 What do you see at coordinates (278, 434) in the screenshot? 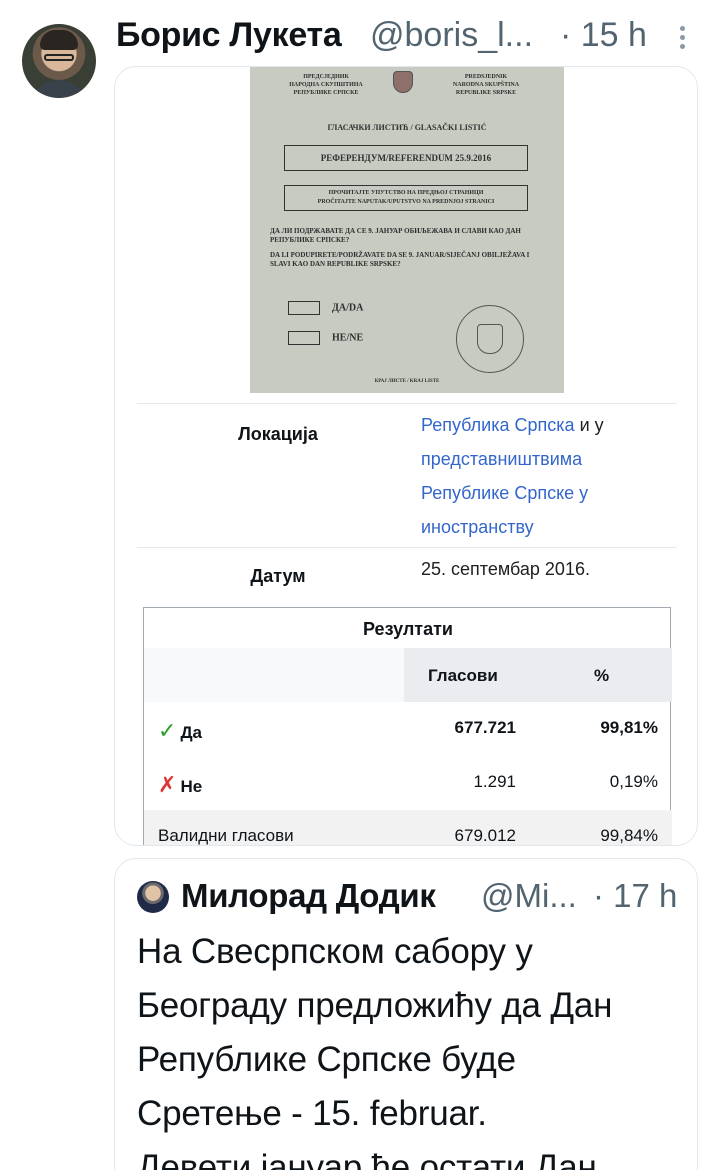
I see `location-label: Локација` at bounding box center [278, 434].